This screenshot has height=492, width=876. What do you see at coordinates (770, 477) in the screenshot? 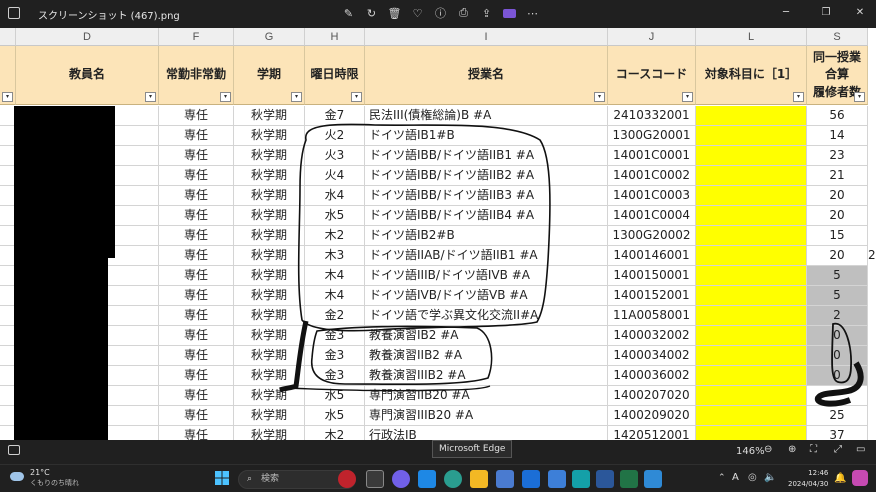
I see `volume-icon: 🔈` at bounding box center [770, 477].